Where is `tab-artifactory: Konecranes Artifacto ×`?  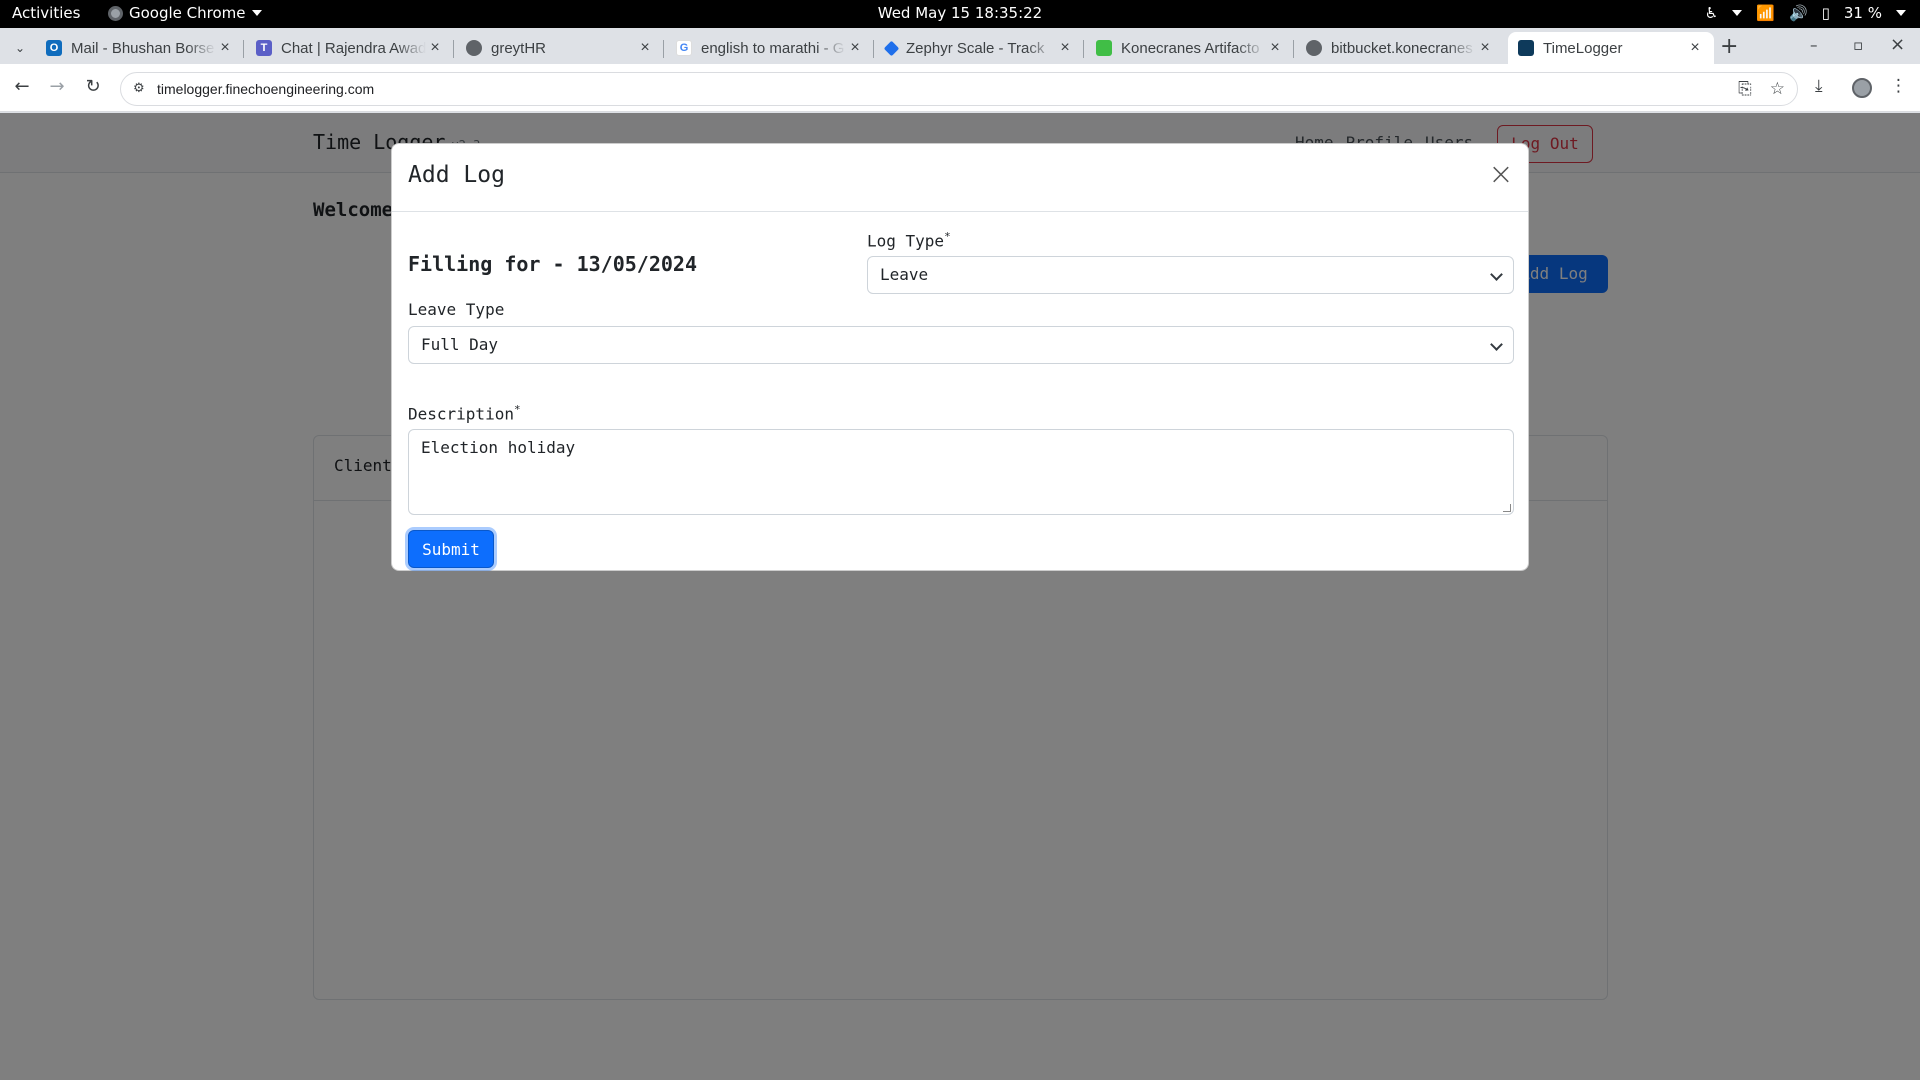 tab-artifactory: Konecranes Artifacto × is located at coordinates (1190, 48).